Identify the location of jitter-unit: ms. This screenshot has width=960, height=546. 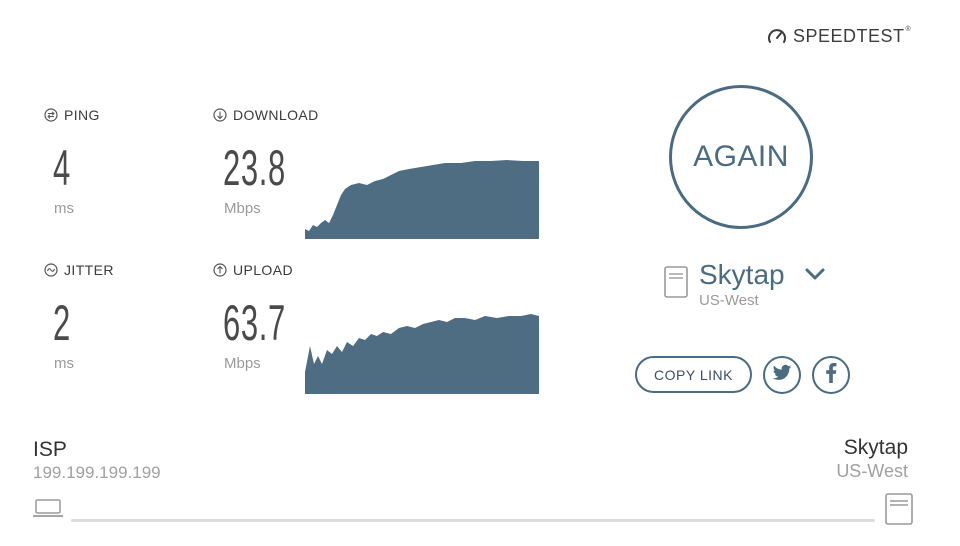
(64, 363).